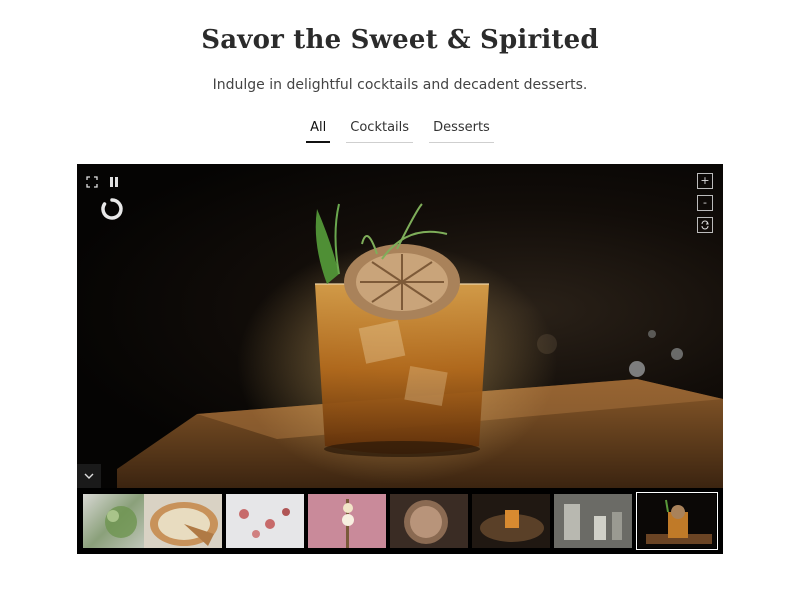  What do you see at coordinates (380, 130) in the screenshot?
I see `tab-cocktails: Cocktails` at bounding box center [380, 130].